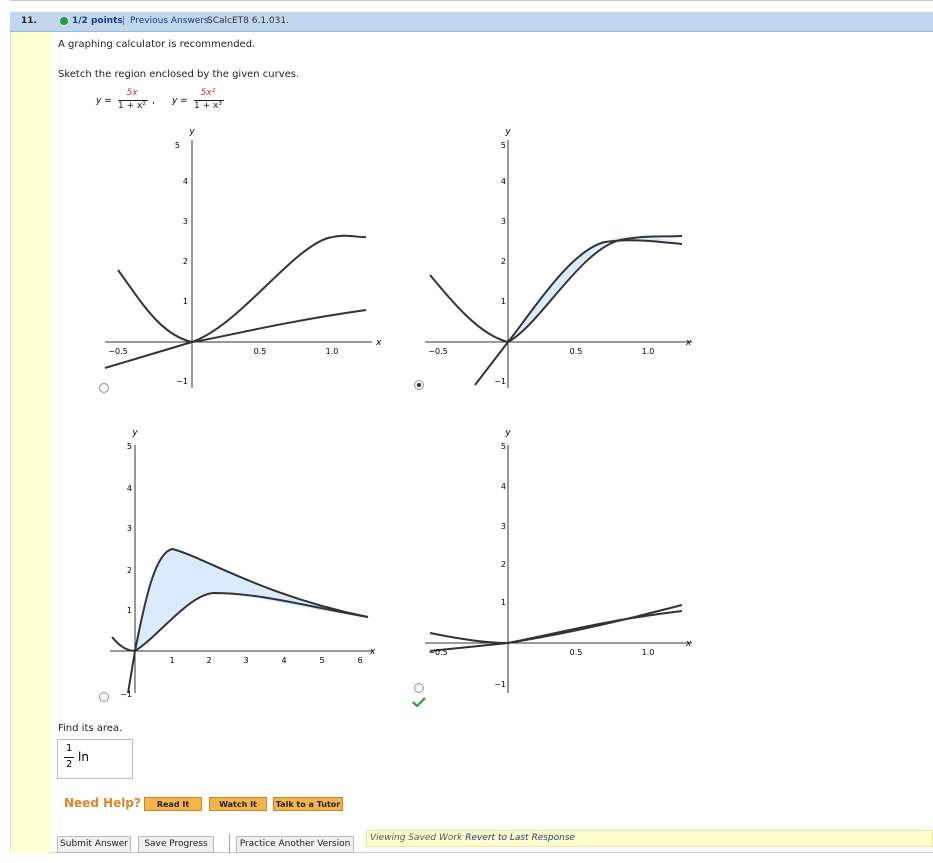 The width and height of the screenshot is (933, 863). I want to click on question-number: 11., so click(29, 21).